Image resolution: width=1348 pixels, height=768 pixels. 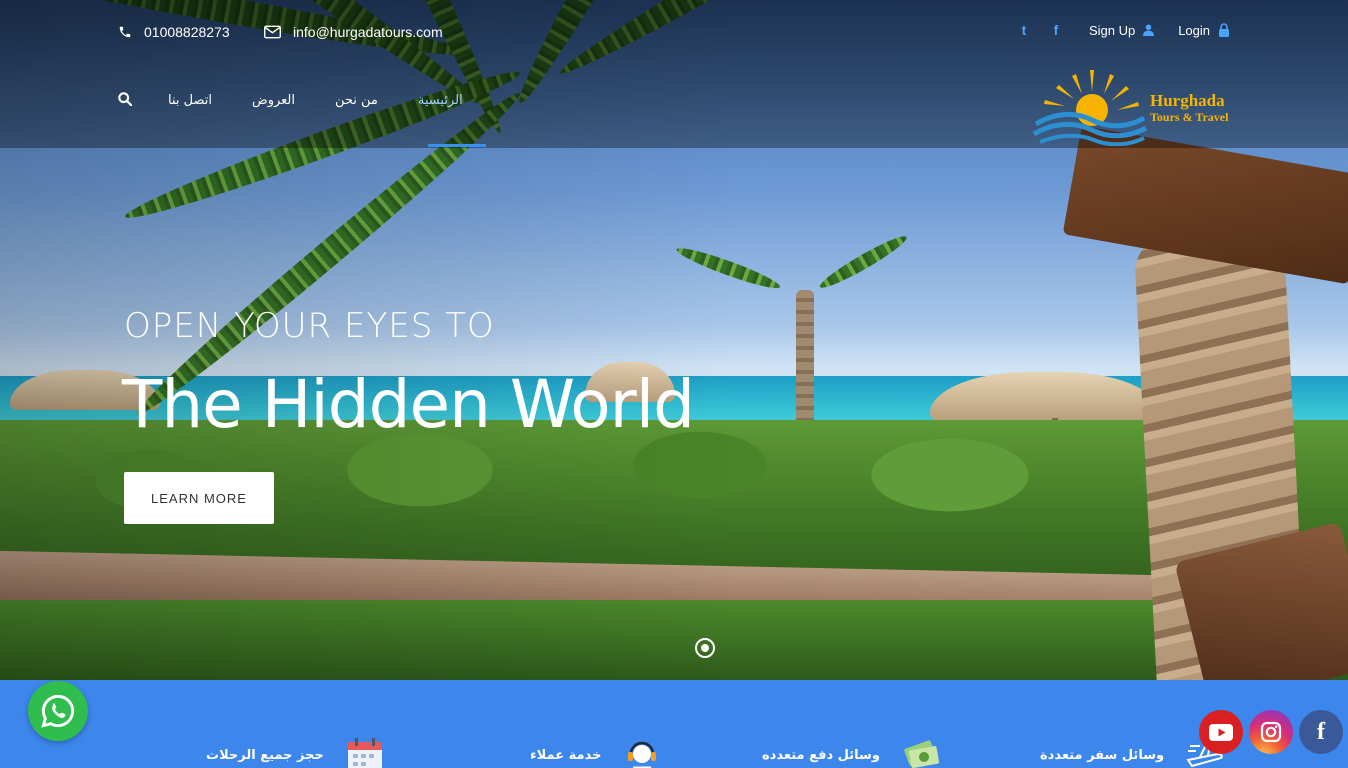 I want to click on feature-label: وسائل دفع متعدده, so click(x=821, y=755).